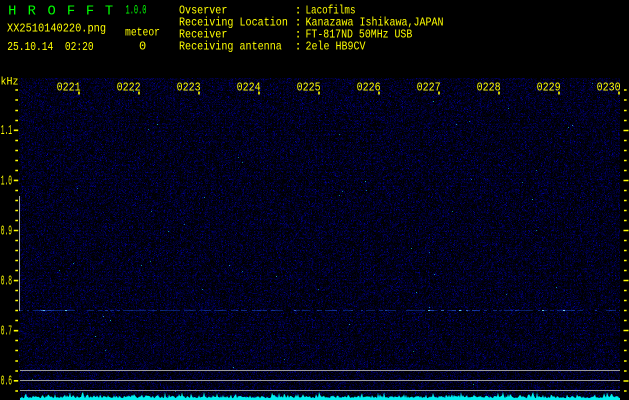  Describe the element at coordinates (429, 87) in the screenshot. I see `svg-text: 0227` at that location.